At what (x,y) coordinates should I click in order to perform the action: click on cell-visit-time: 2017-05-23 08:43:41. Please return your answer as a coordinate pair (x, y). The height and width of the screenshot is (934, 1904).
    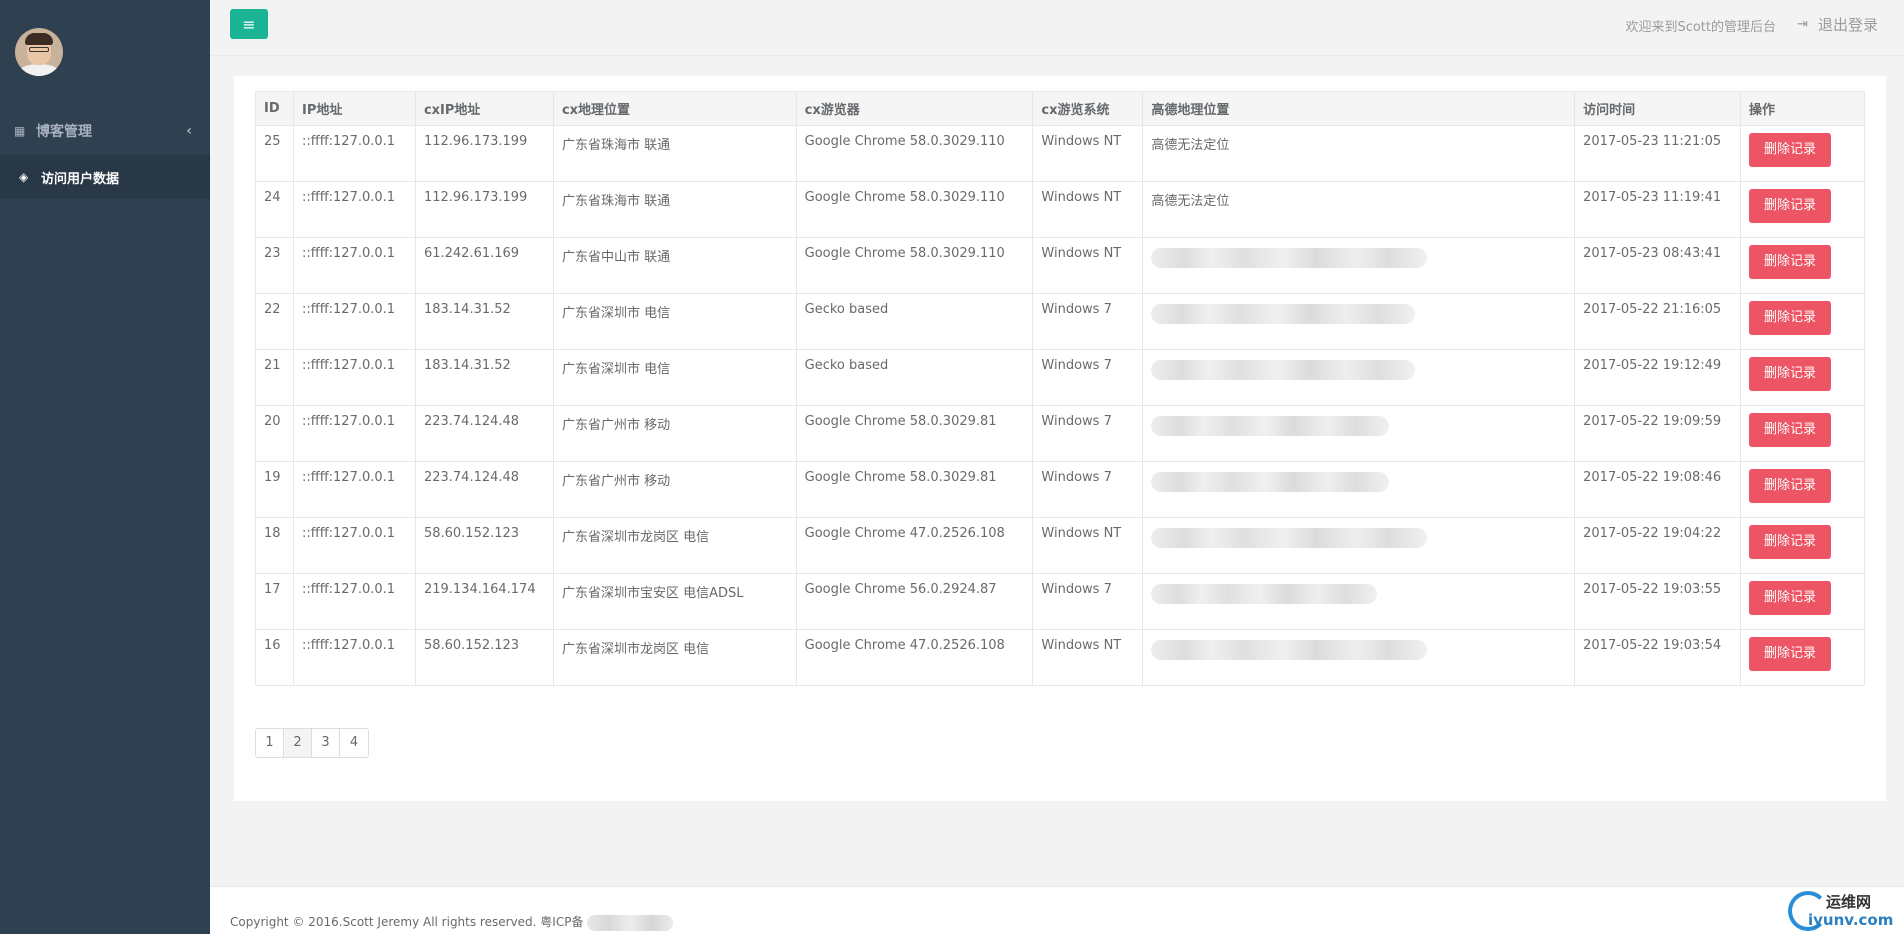
    Looking at the image, I should click on (1657, 265).